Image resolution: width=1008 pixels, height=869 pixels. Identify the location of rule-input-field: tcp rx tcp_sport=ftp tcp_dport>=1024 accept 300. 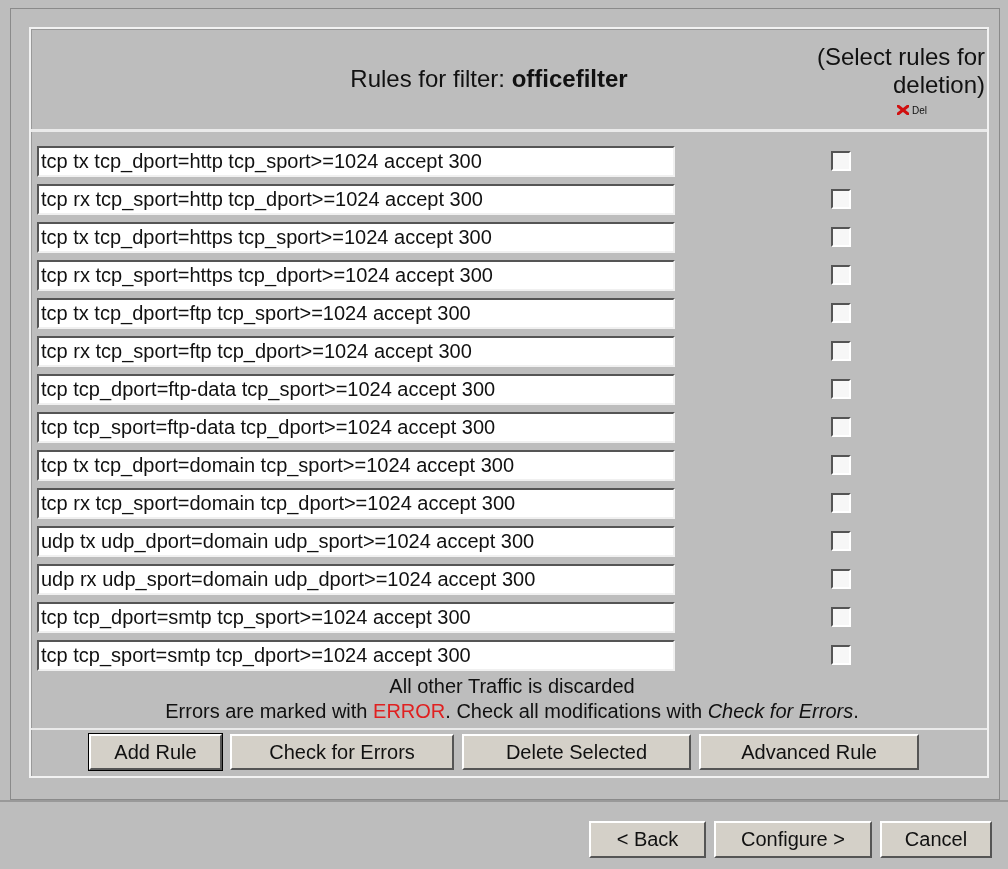
(356, 351).